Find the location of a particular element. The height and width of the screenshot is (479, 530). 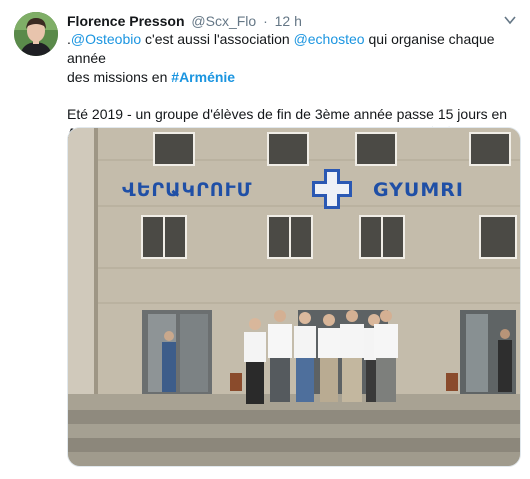

tweet-timestamp: 12 h is located at coordinates (288, 21).